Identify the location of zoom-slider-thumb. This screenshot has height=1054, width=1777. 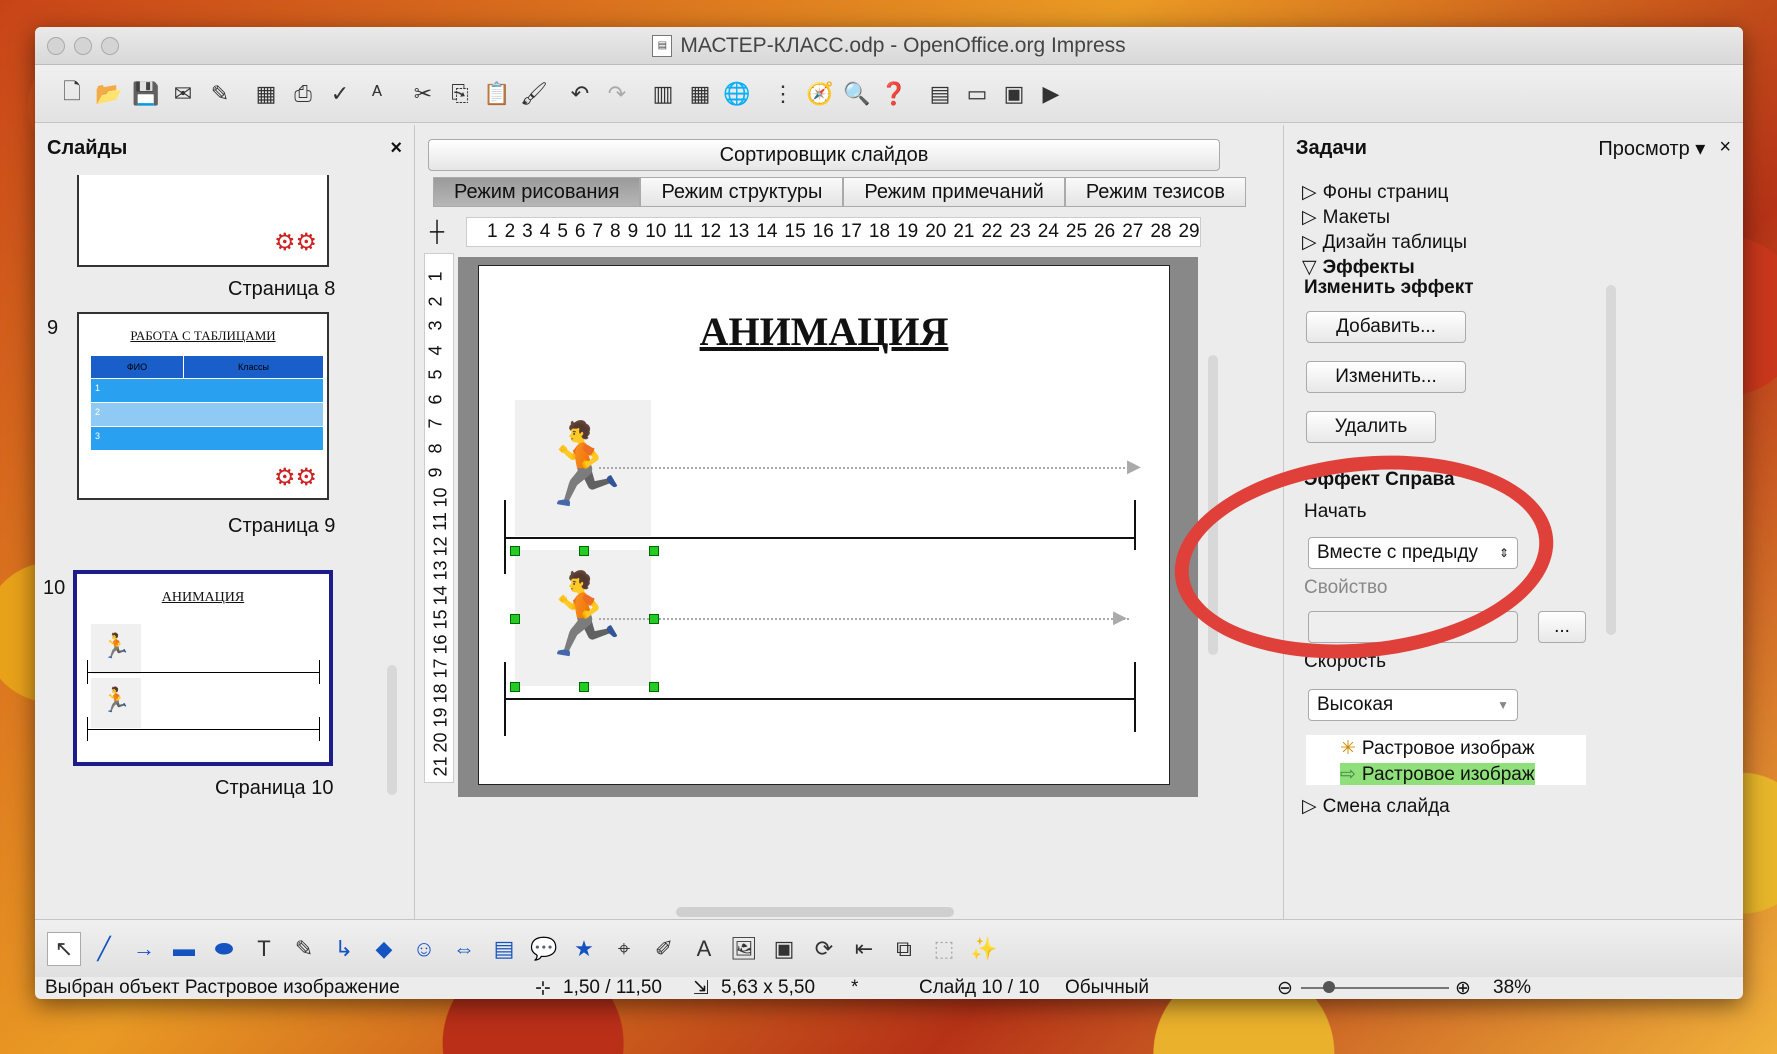
(1329, 987).